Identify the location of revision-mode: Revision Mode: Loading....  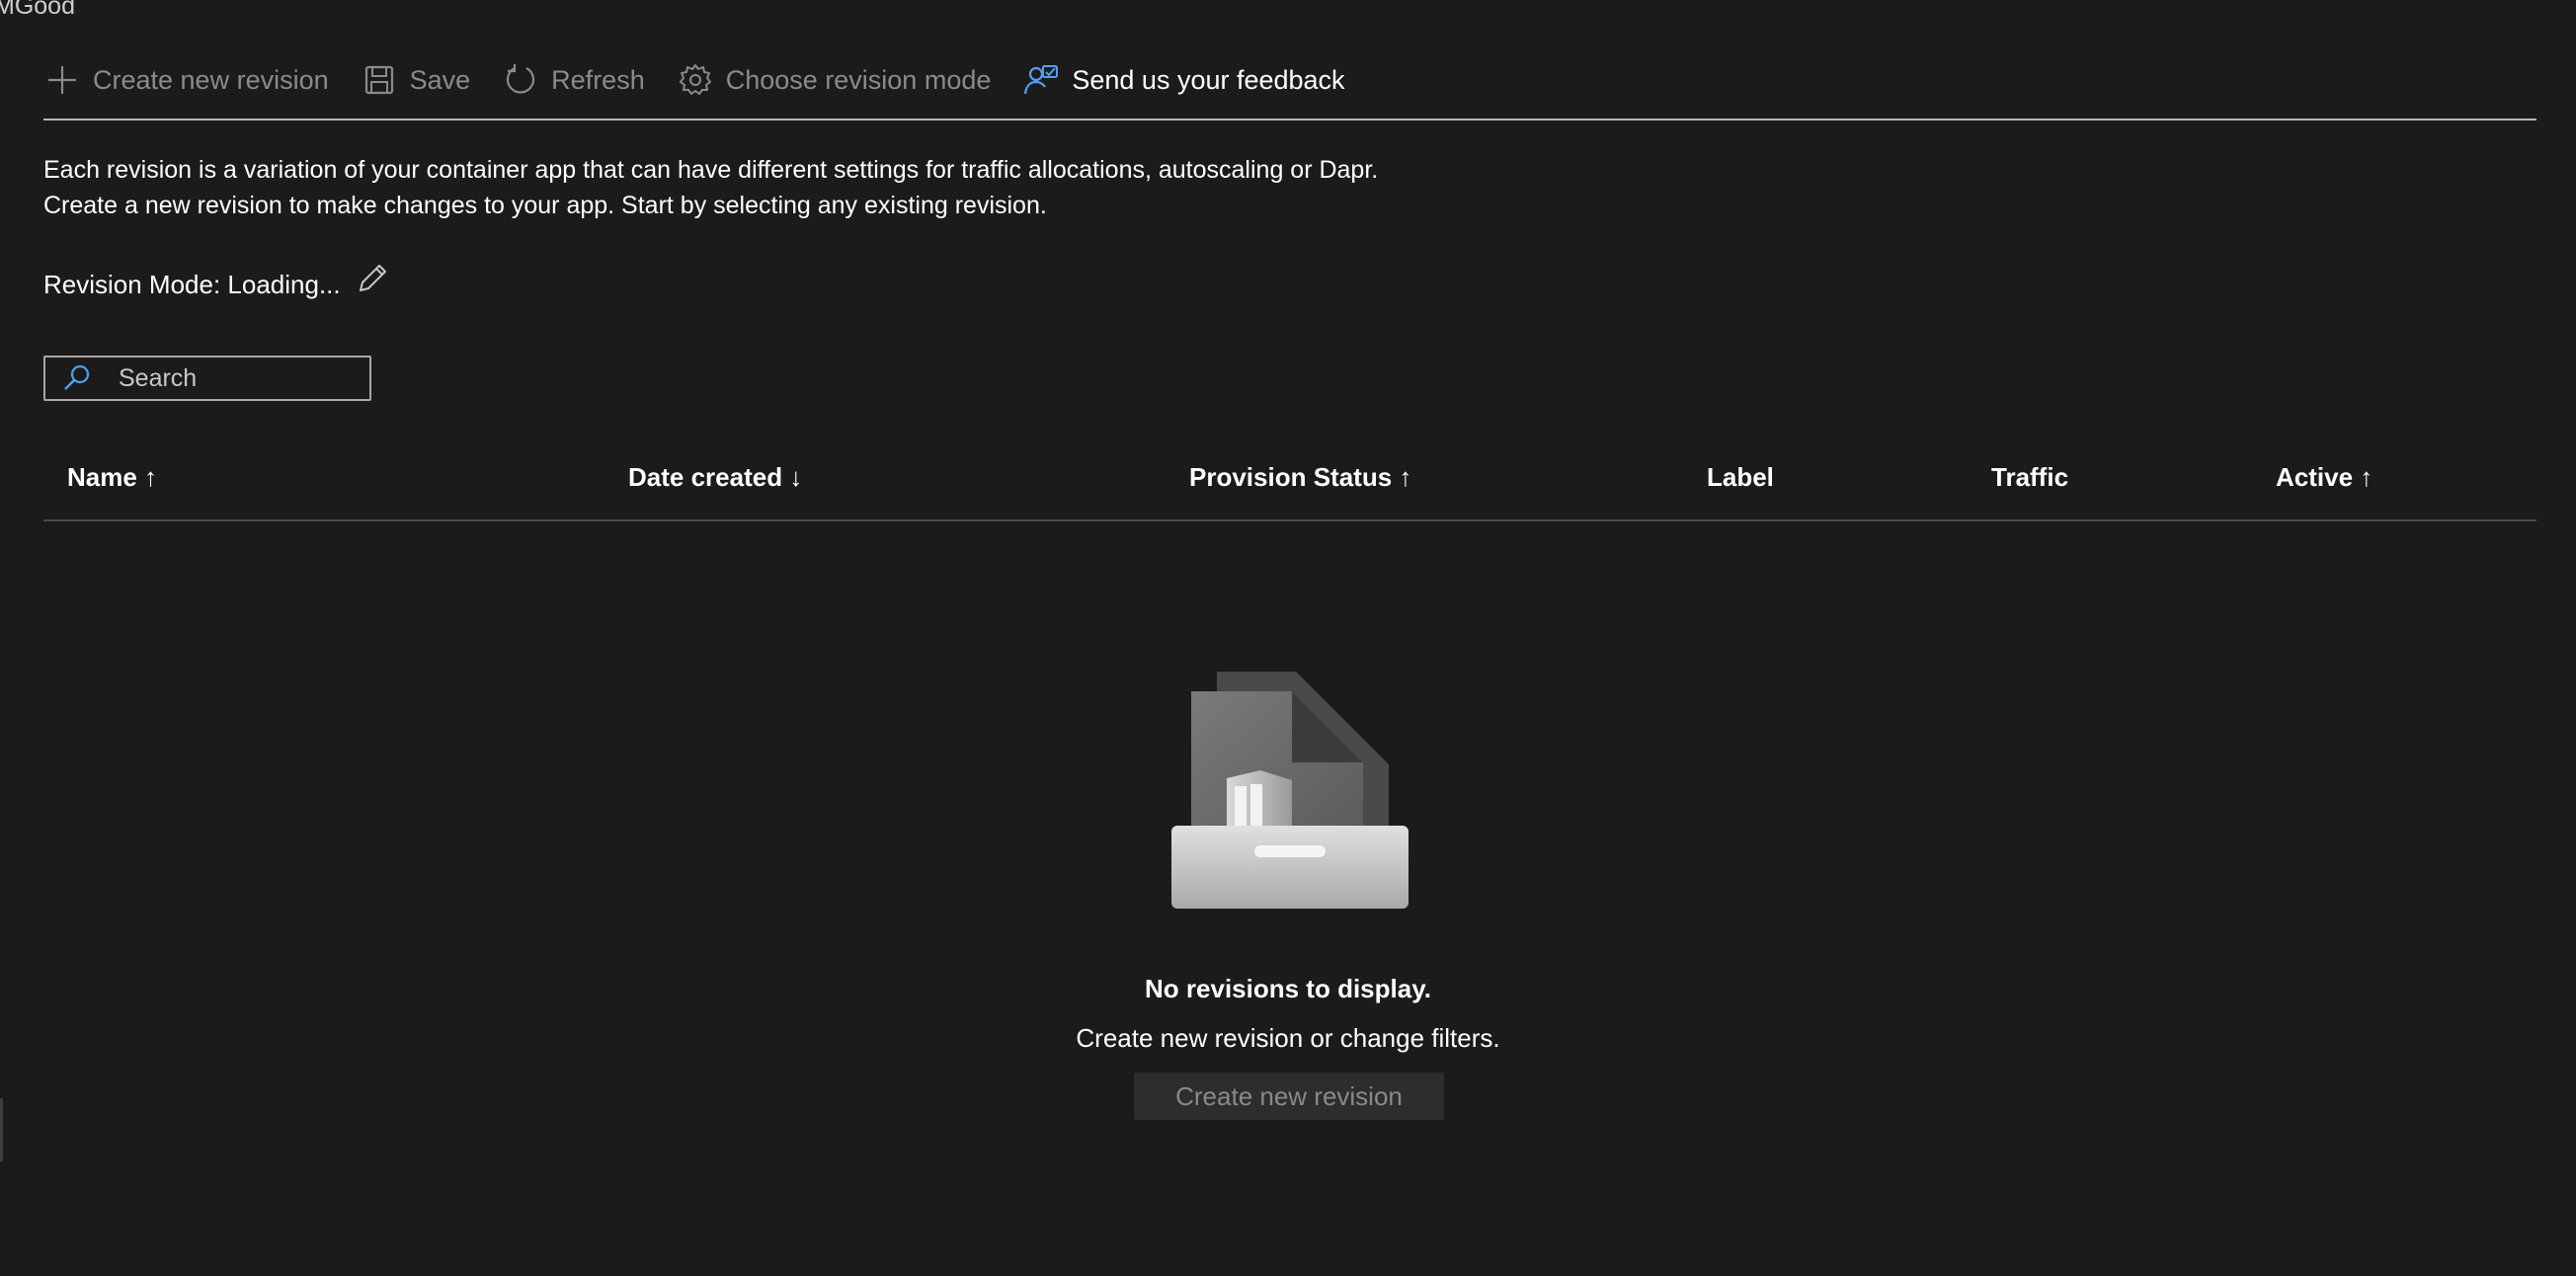
(216, 284).